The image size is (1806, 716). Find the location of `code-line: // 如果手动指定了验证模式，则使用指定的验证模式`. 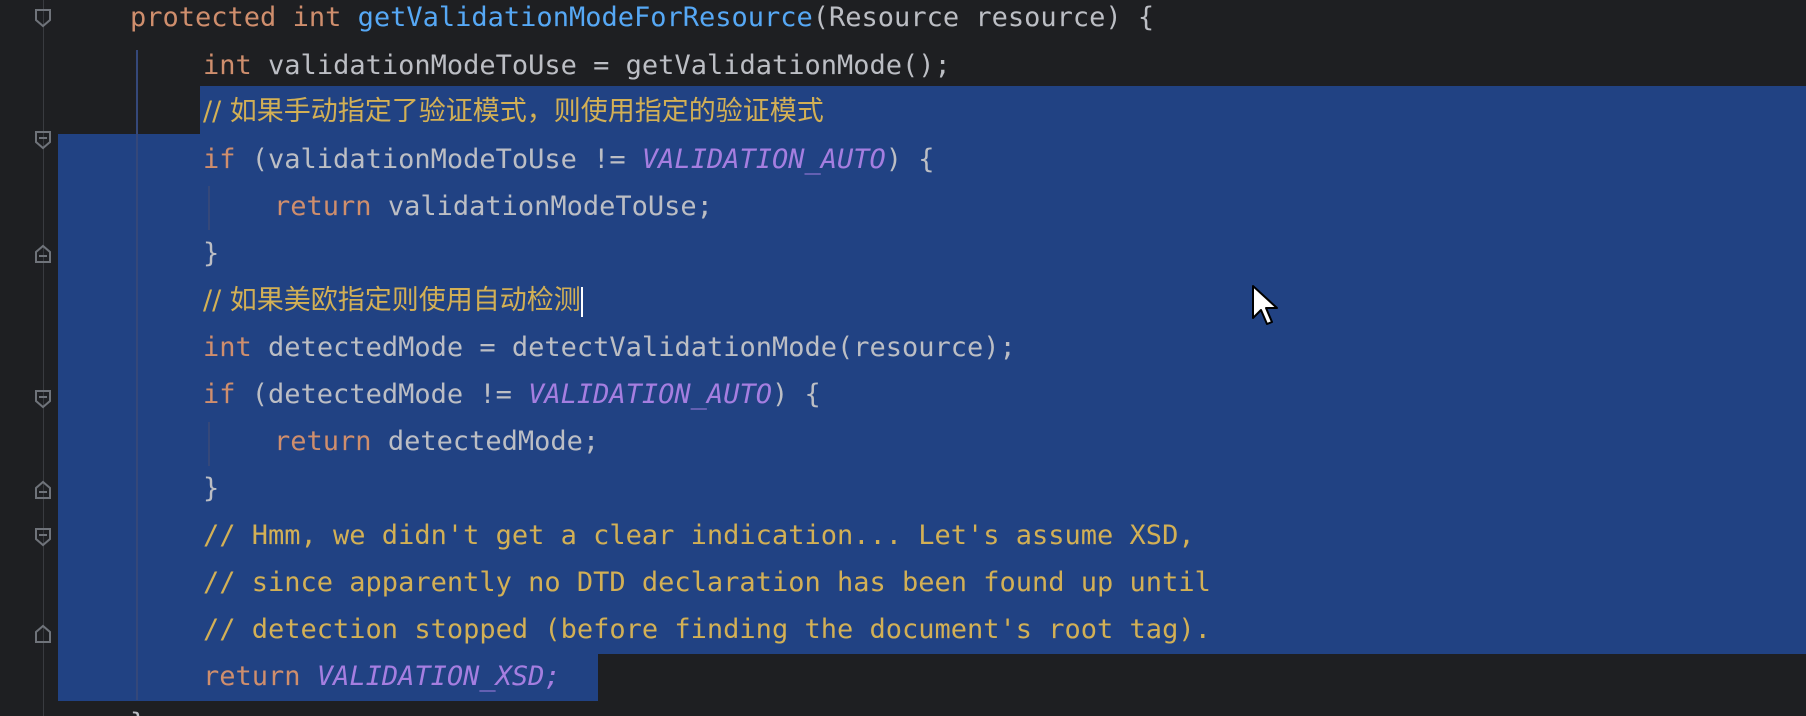

code-line: // 如果手动指定了验证模式，则使用指定的验证模式 is located at coordinates (513, 111).